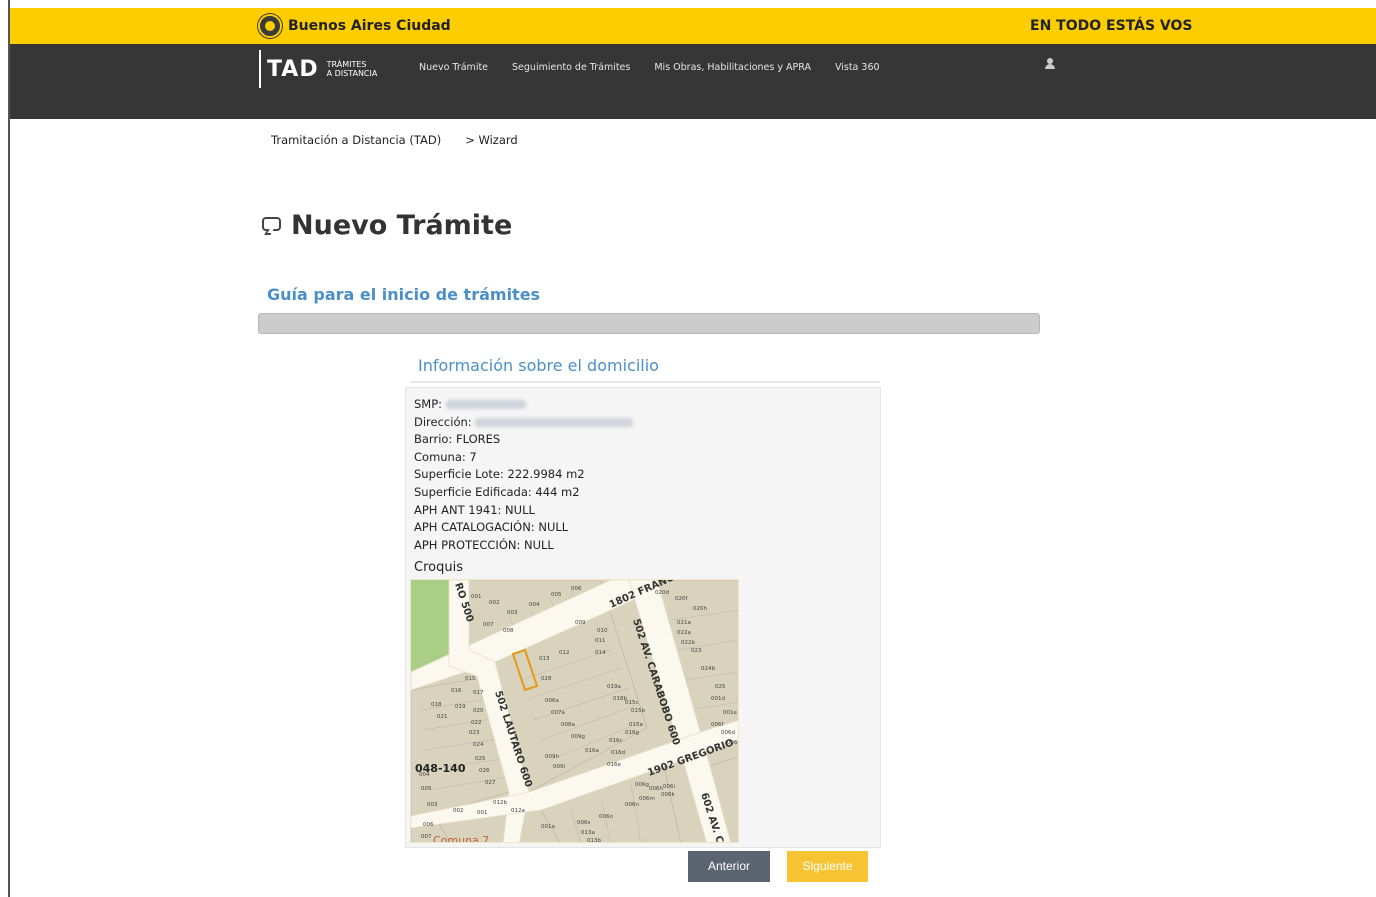  Describe the element at coordinates (546, 679) in the screenshot. I see `parcel-number-label: 028` at that location.